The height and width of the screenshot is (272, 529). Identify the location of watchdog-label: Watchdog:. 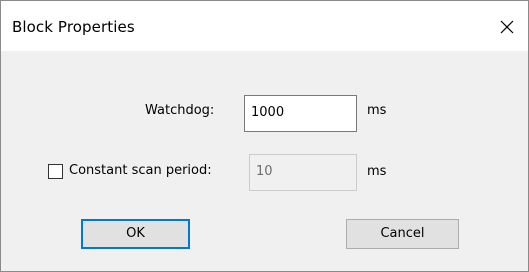
(180, 110).